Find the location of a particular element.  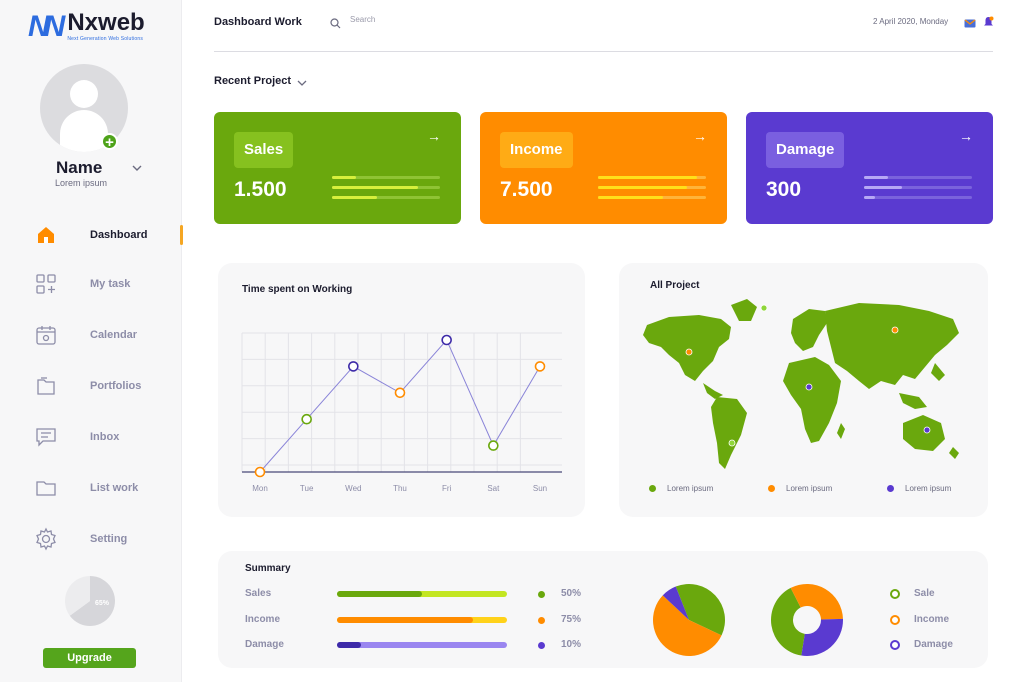

sidebar-item-setting: Setting is located at coordinates (91, 539).